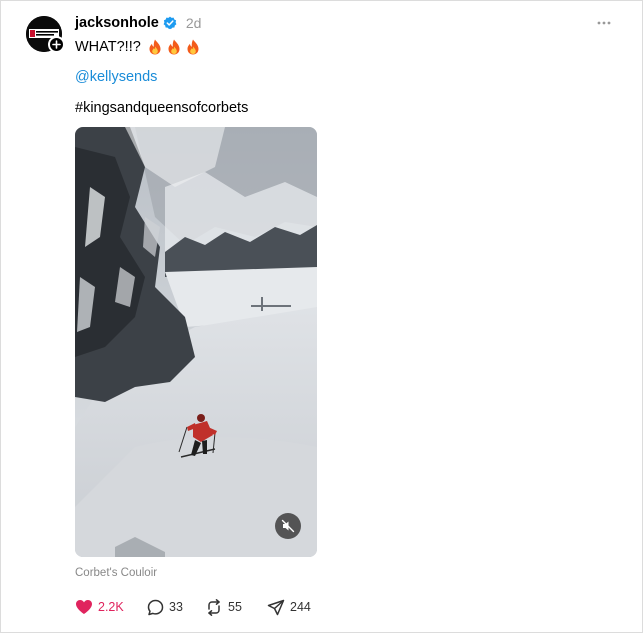 The image size is (643, 633). What do you see at coordinates (276, 607) in the screenshot?
I see `share-icon` at bounding box center [276, 607].